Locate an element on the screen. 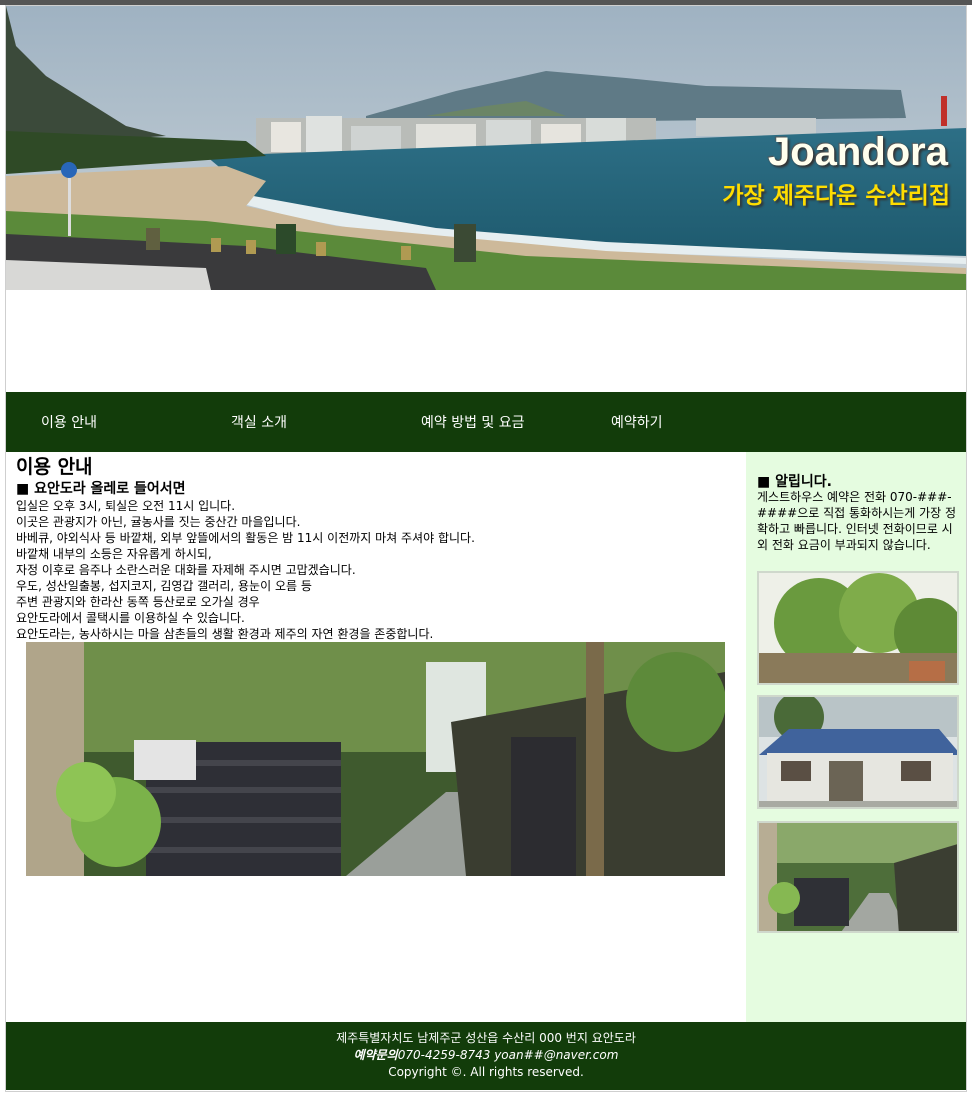  guide-line: 우도, 성산일출봉, 섭지코지, 김영갑 갤러리, 용눈이 오름 등 is located at coordinates (164, 586).